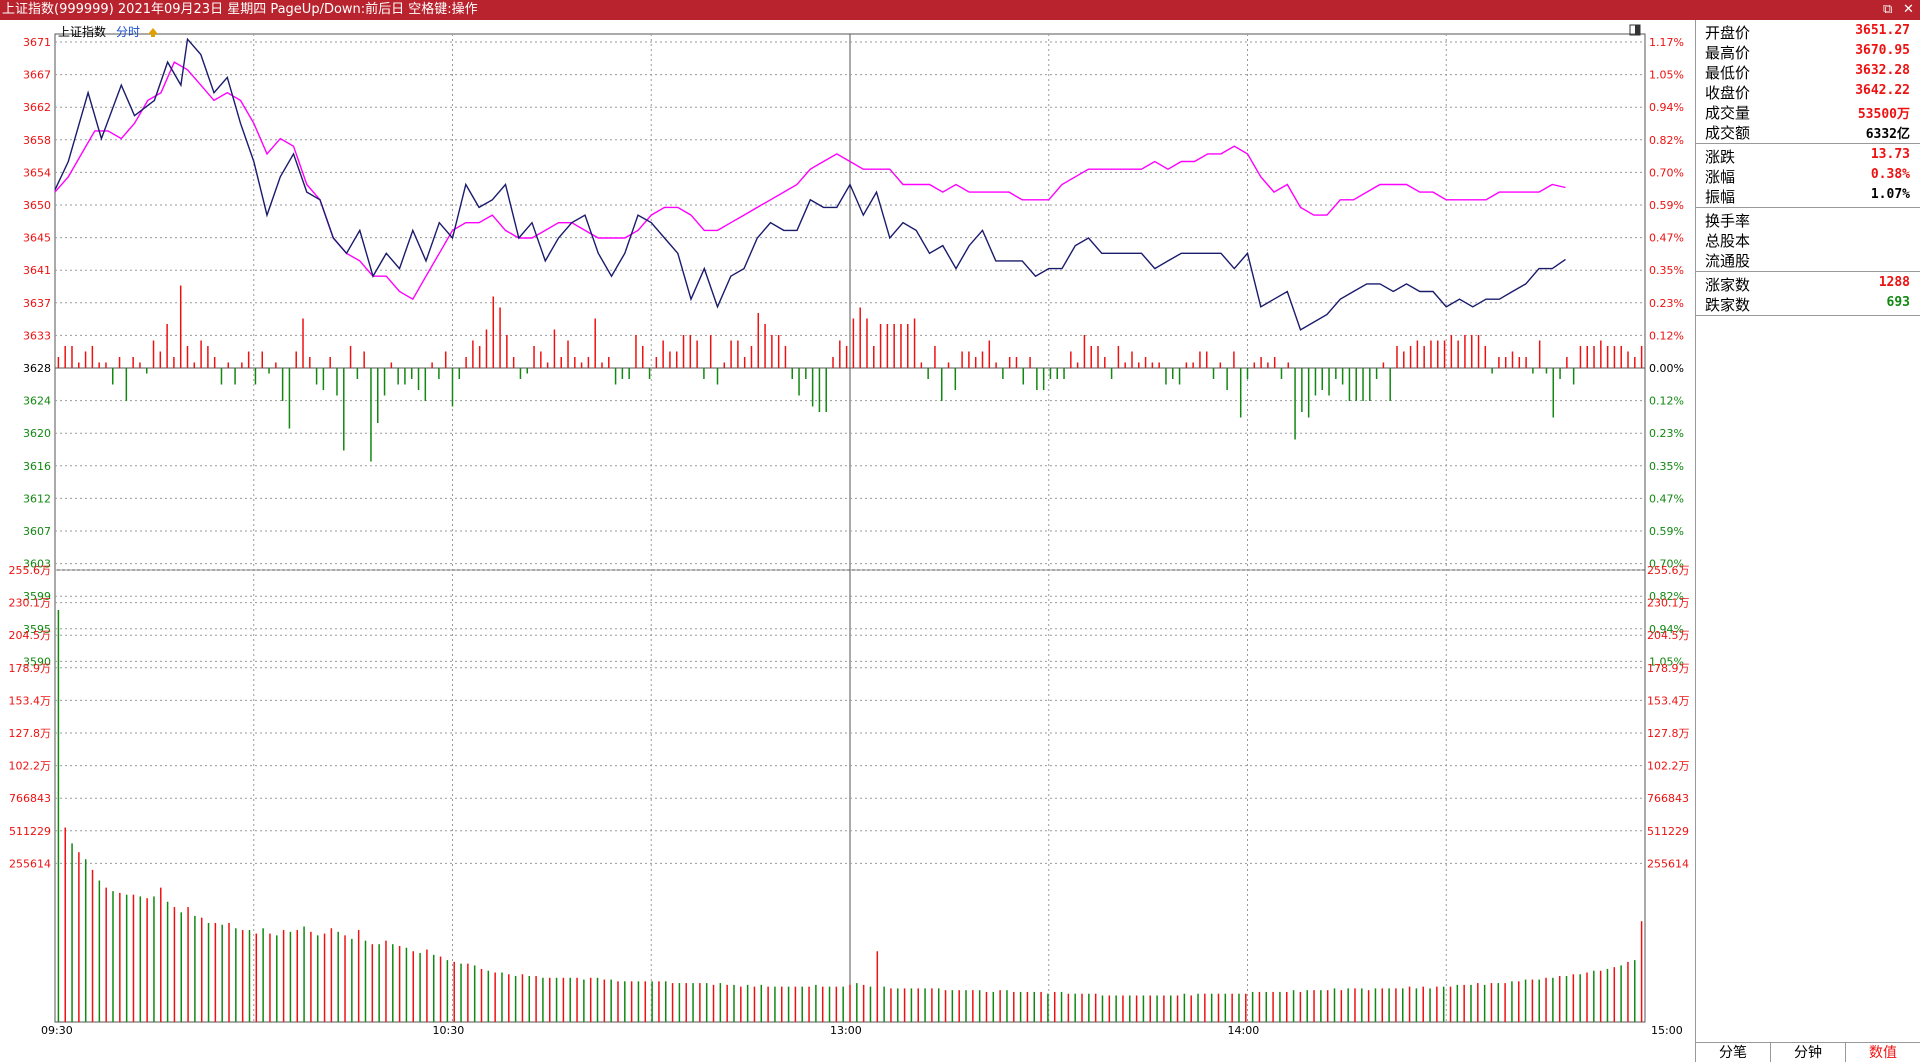 The width and height of the screenshot is (1920, 1063). What do you see at coordinates (30, 831) in the screenshot?
I see `volume-tick-label: 511229` at bounding box center [30, 831].